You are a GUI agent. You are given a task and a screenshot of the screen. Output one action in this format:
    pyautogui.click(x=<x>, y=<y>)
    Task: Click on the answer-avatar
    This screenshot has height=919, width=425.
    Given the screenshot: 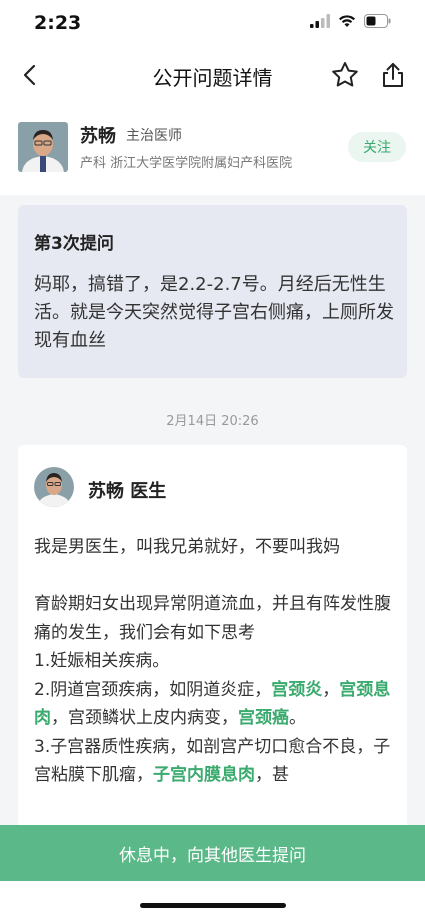 What is the action you would take?
    pyautogui.click(x=54, y=487)
    